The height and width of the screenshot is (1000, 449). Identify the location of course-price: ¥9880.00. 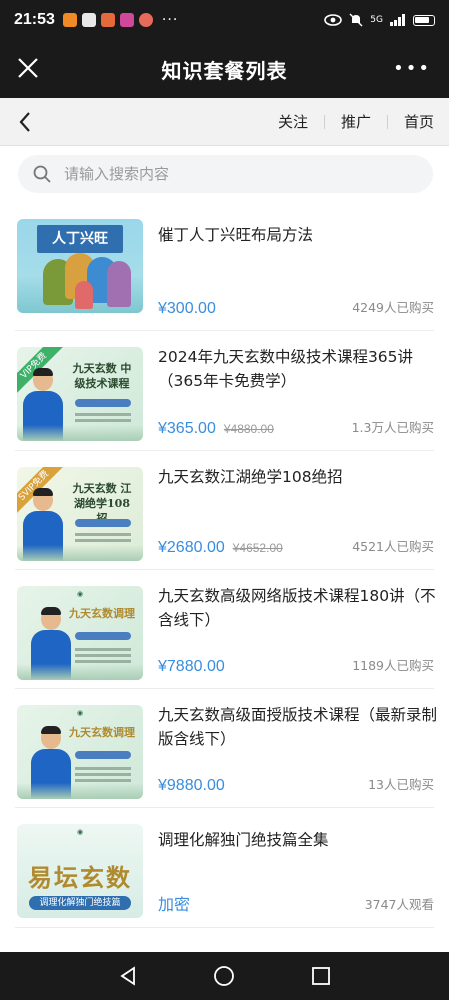
(191, 785).